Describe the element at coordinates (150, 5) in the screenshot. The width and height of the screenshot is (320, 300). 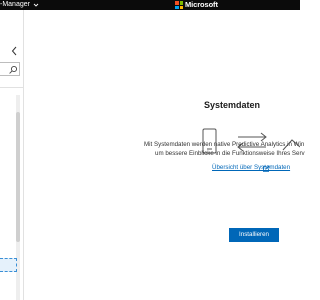
I see `top-bar: -Manager Microsoft` at that location.